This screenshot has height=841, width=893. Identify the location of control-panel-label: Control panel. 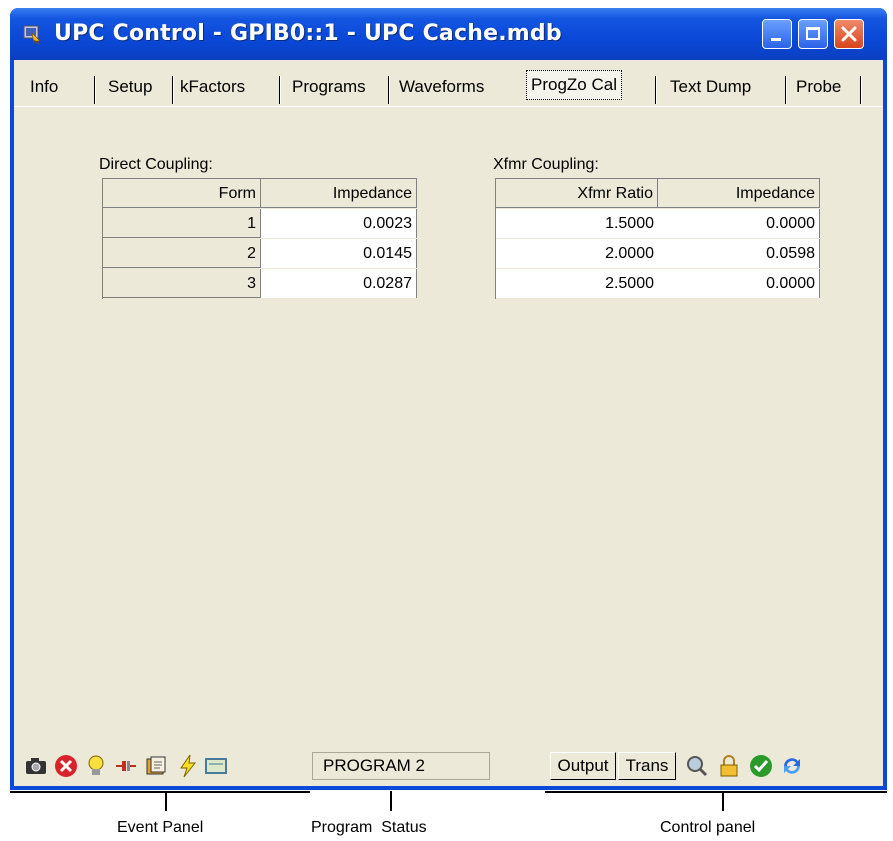
(708, 827).